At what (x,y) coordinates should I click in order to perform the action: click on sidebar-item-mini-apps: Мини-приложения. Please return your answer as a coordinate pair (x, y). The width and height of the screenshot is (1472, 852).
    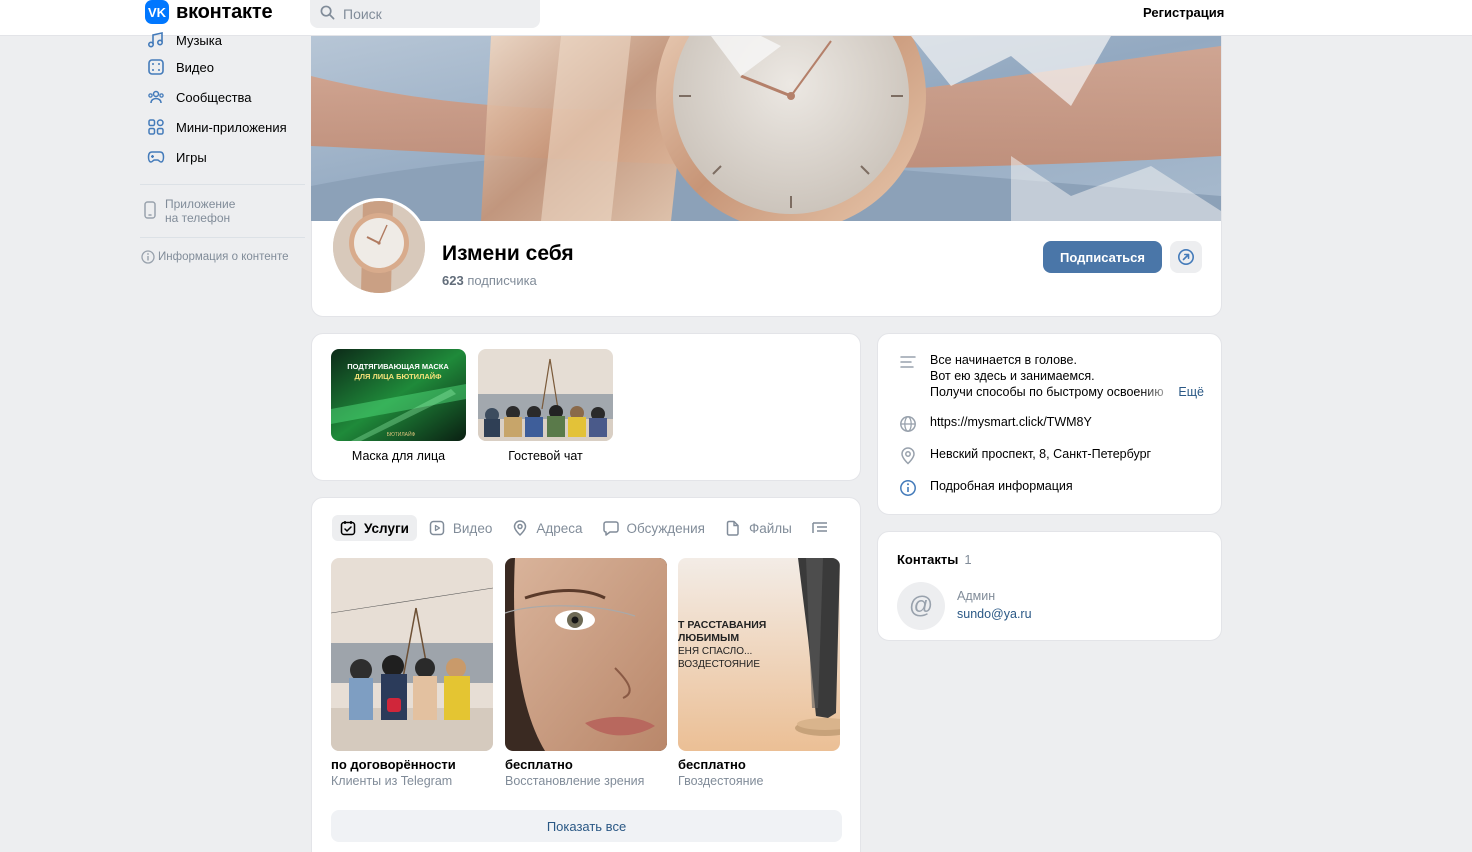
    Looking at the image, I should click on (222, 127).